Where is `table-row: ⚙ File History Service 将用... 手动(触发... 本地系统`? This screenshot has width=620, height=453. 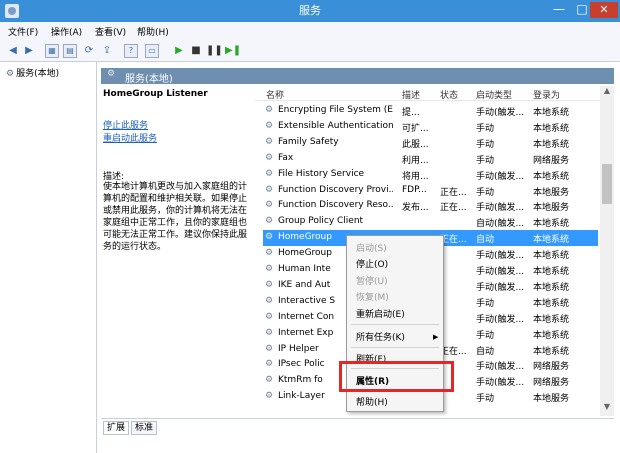
table-row: ⚙ File History Service 将用... 手动(触发... 本地系统 is located at coordinates (430, 175).